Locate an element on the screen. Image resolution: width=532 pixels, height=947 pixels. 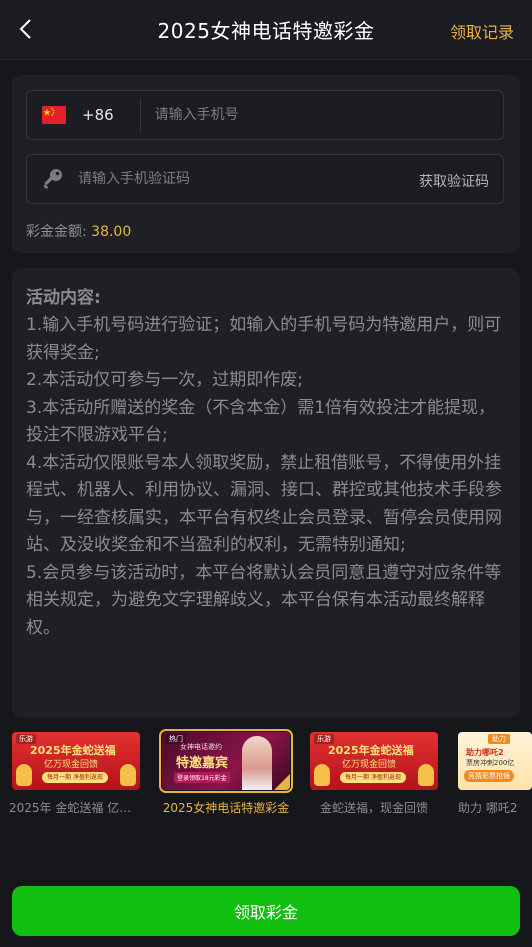
activity-info-title: 活动内容: is located at coordinates (63, 298).